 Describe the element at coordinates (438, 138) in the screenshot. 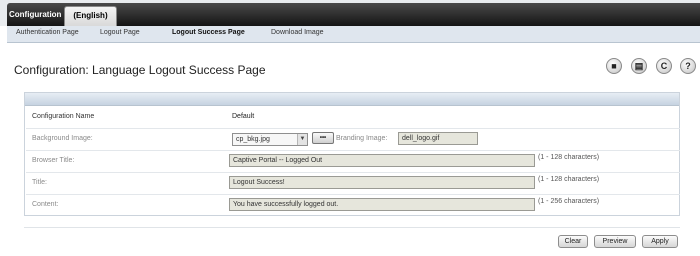

I see `branding-image-field: dell_logo.gif` at that location.